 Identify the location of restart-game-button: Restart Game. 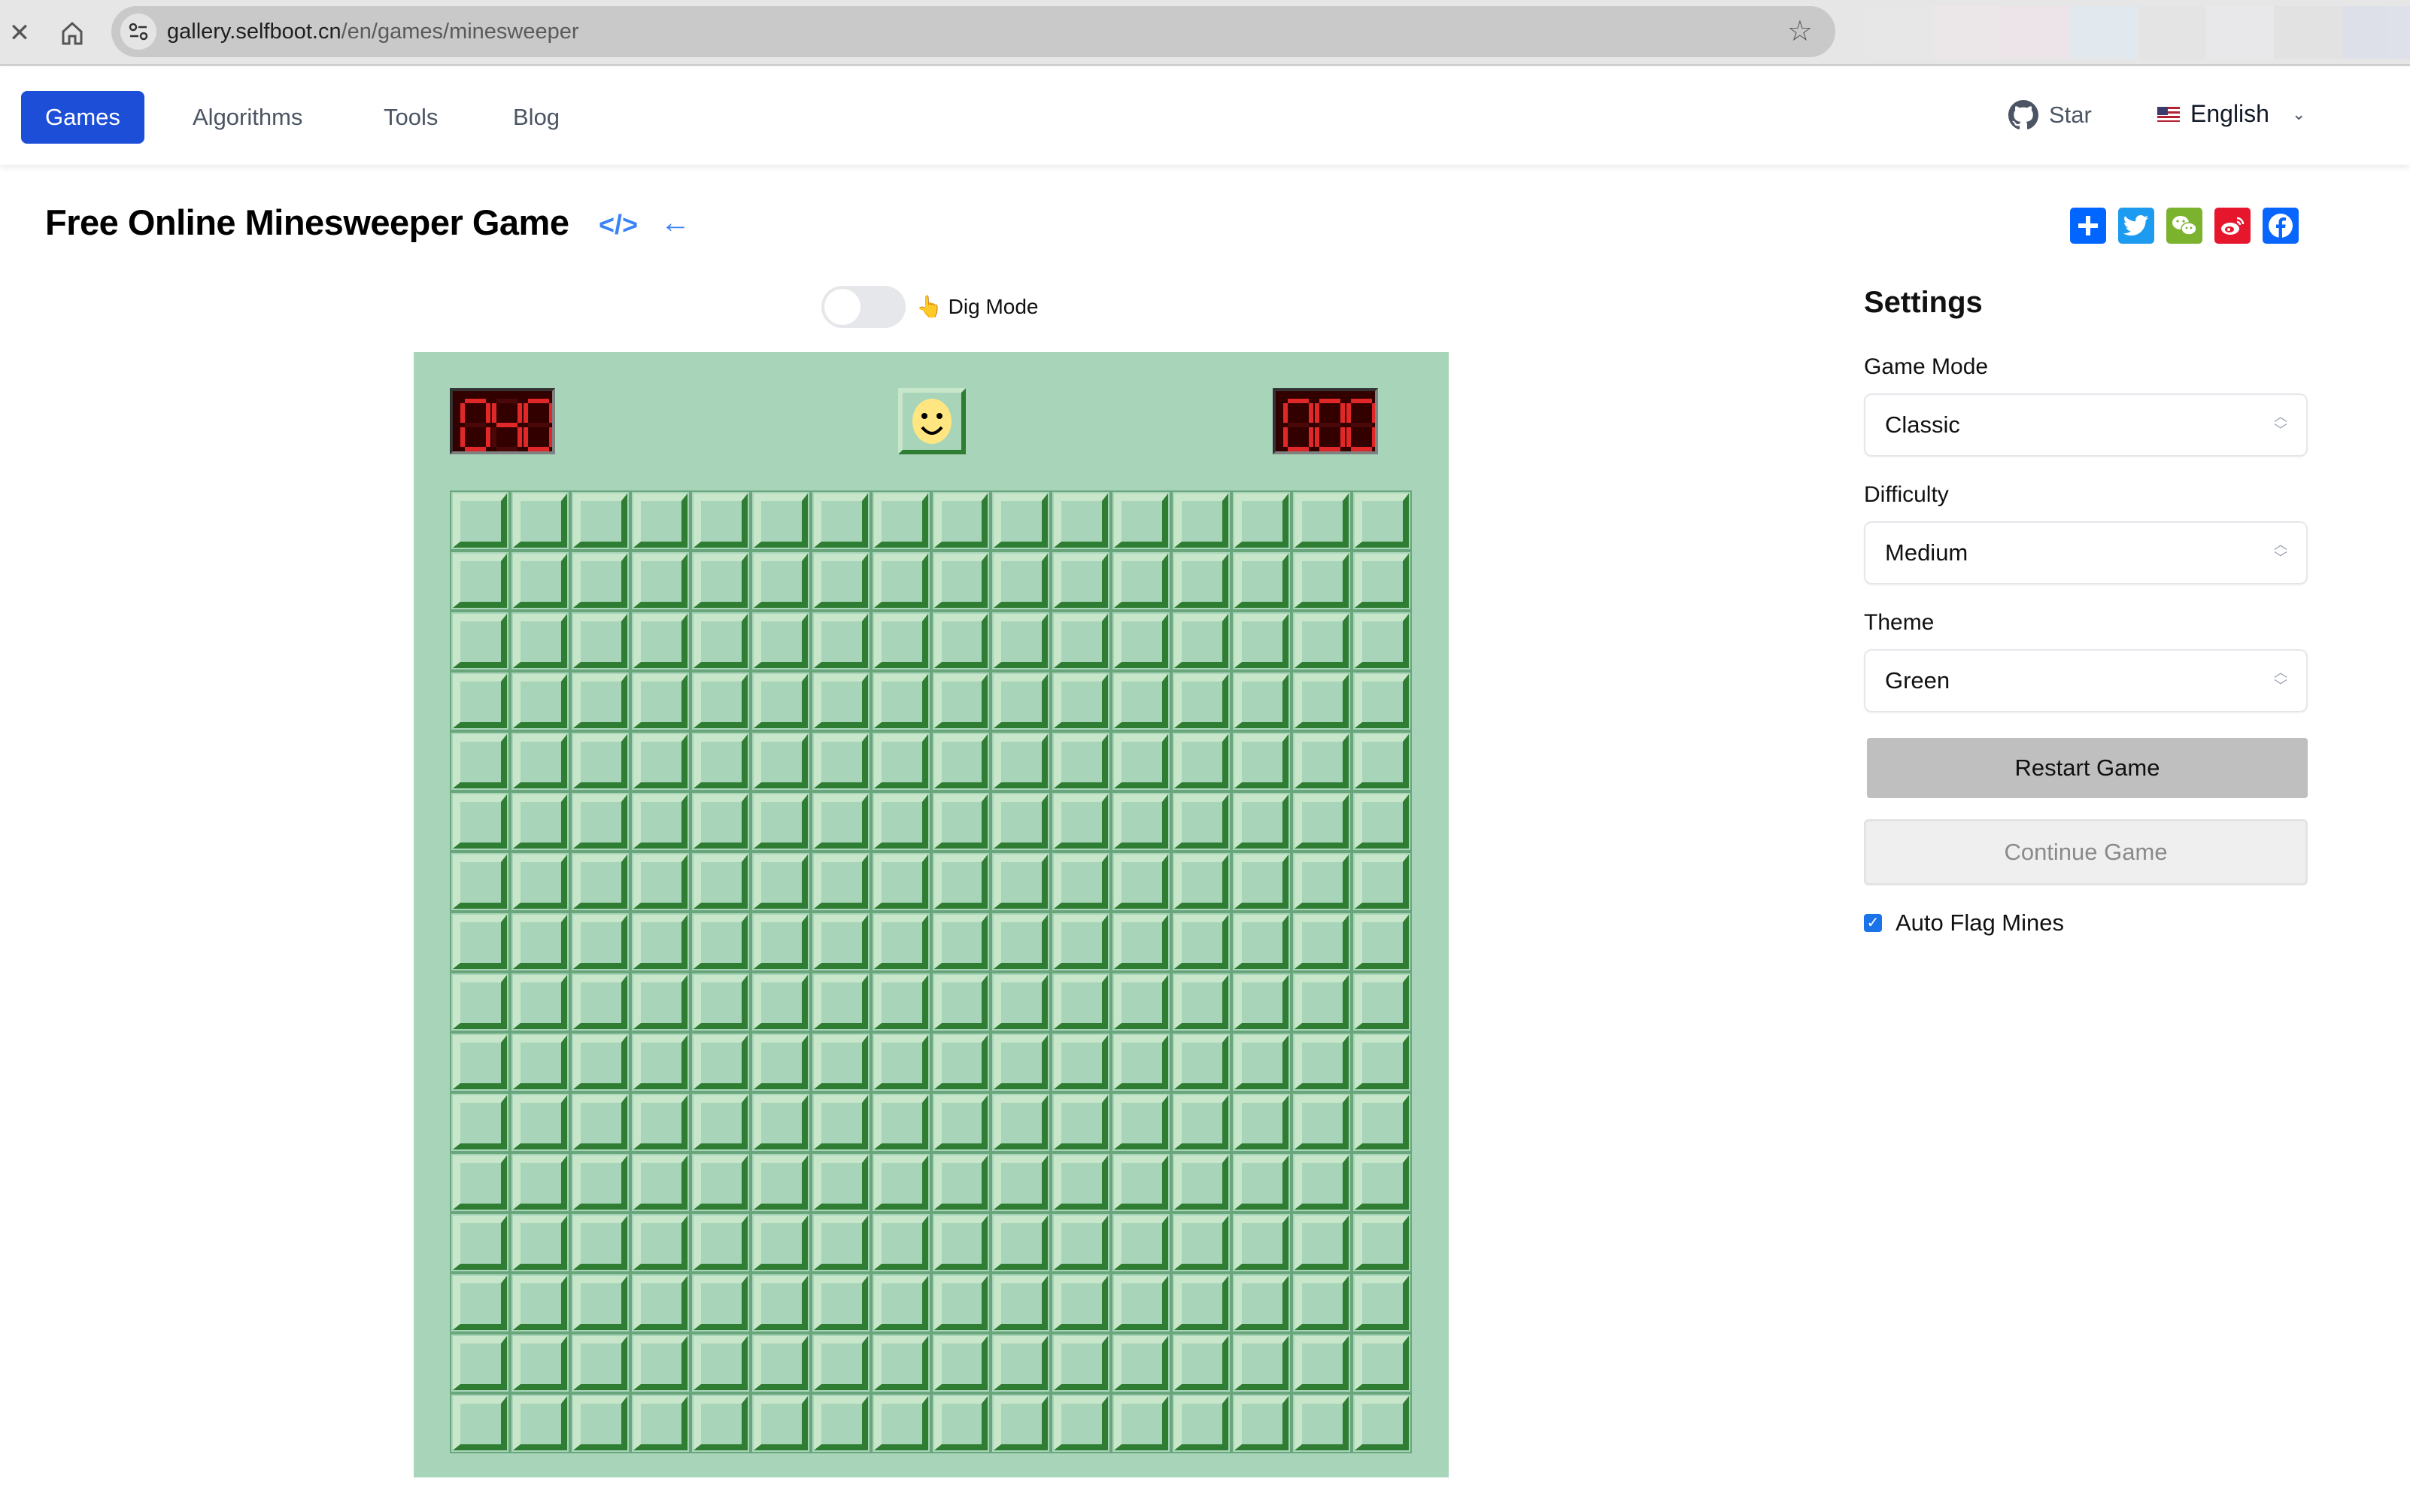
(2087, 768).